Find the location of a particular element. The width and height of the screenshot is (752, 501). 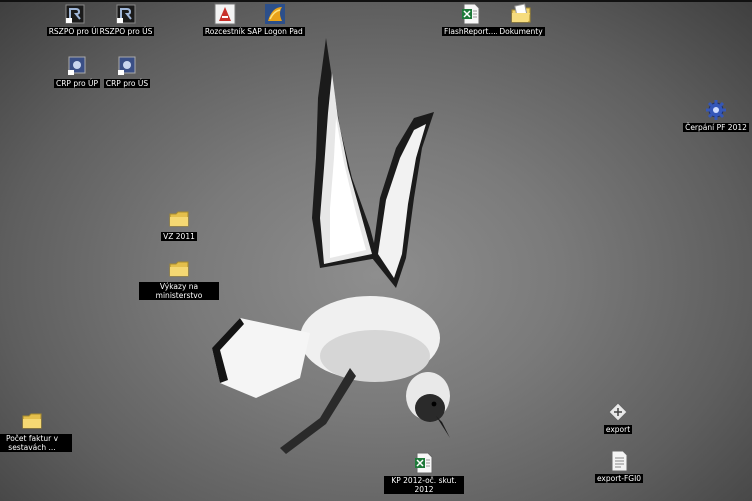

desktop-icon-export: export is located at coordinates (618, 417).